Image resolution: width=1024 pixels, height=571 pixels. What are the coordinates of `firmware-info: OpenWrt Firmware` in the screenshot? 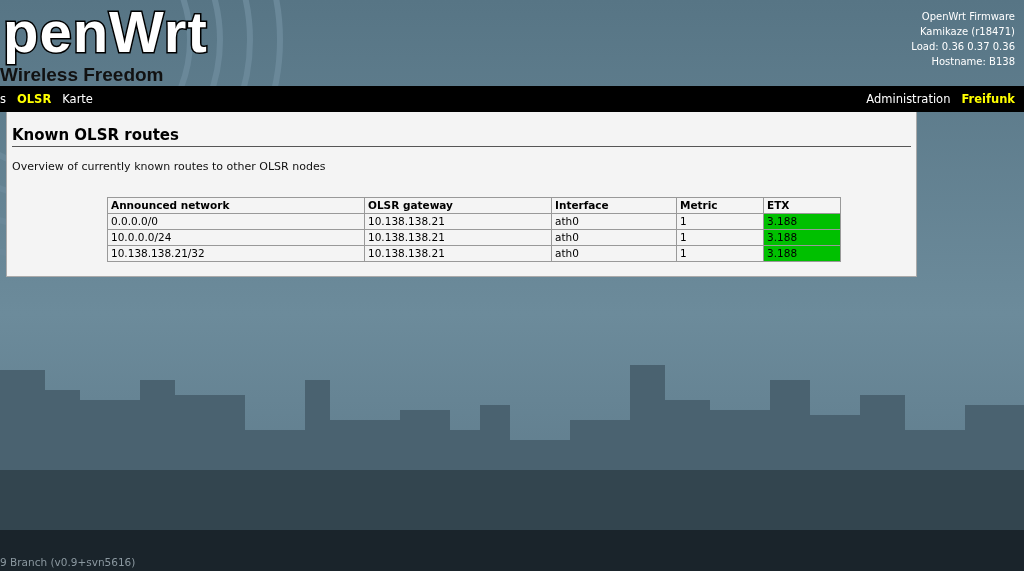 It's located at (968, 17).